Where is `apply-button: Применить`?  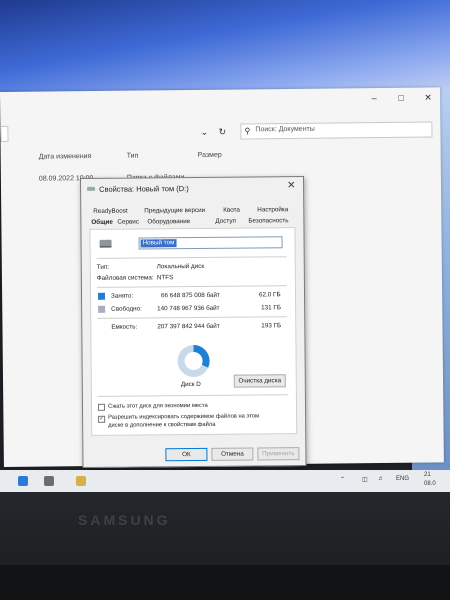
apply-button: Применить is located at coordinates (278, 454).